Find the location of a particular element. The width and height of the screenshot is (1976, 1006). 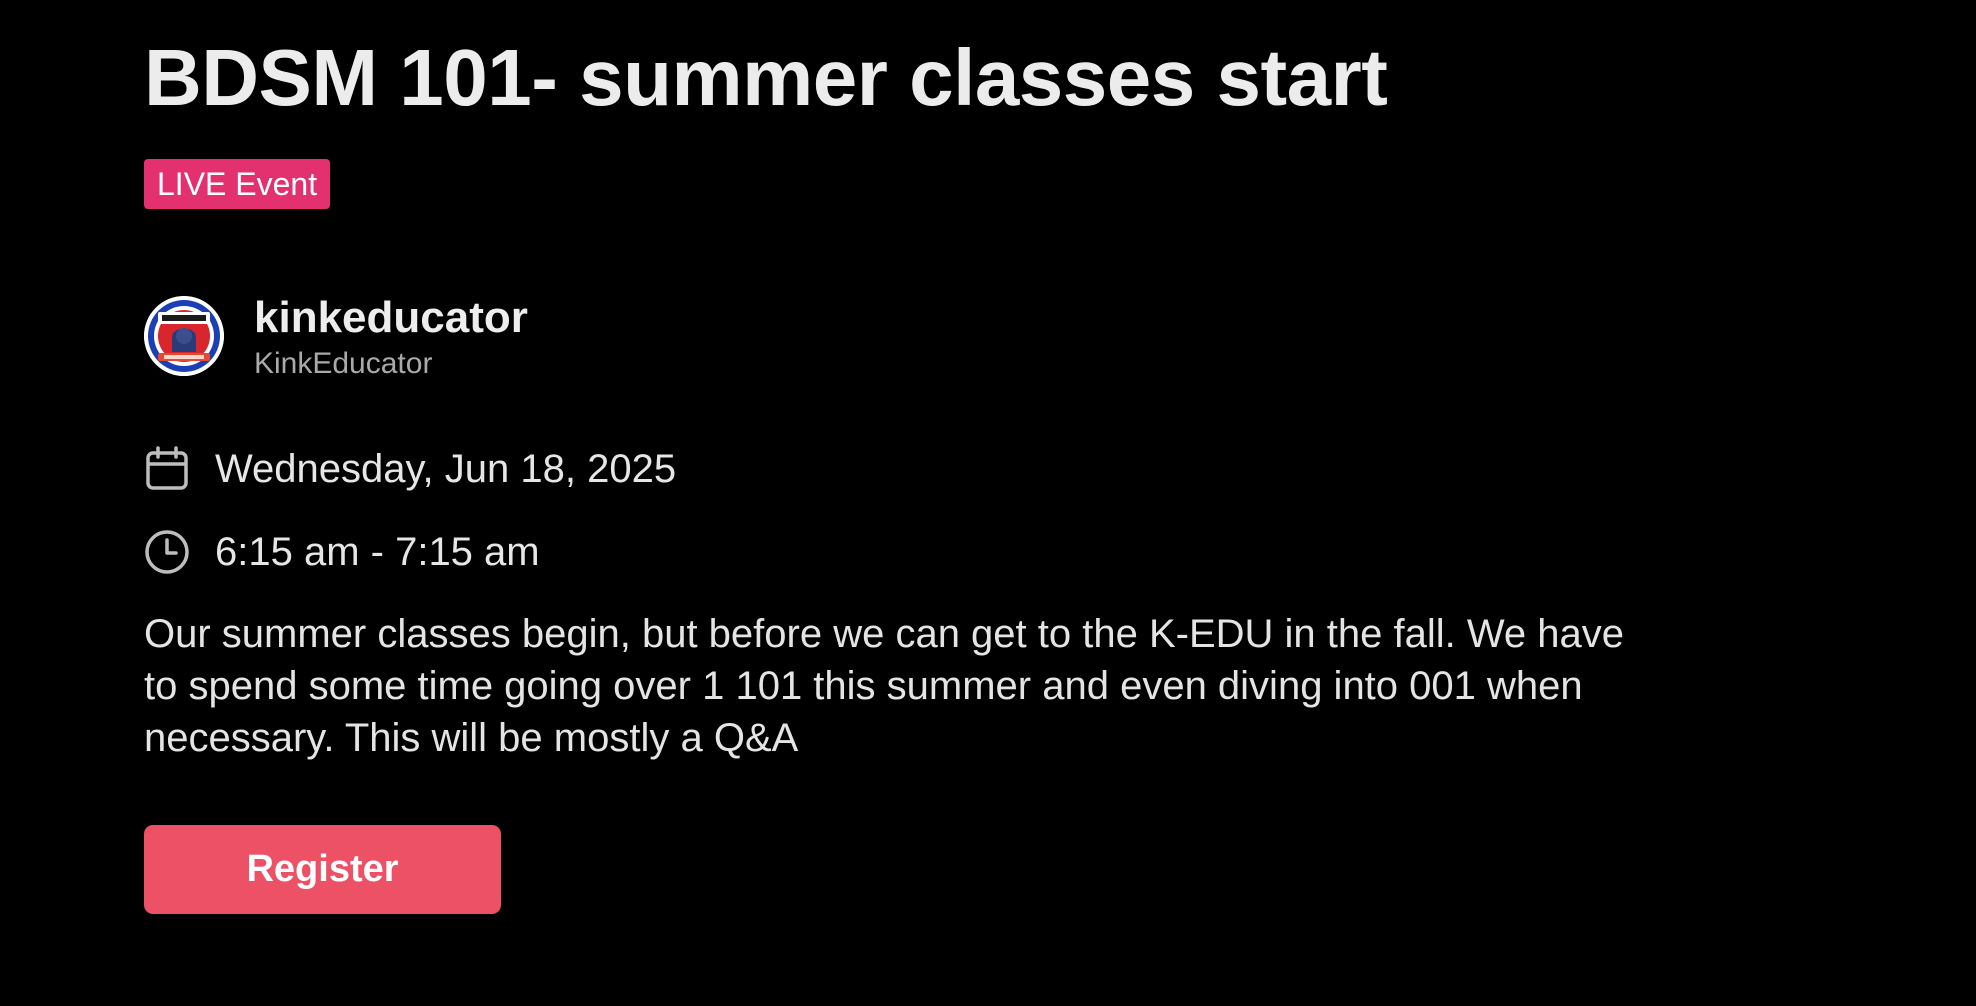

avatar is located at coordinates (184, 336).